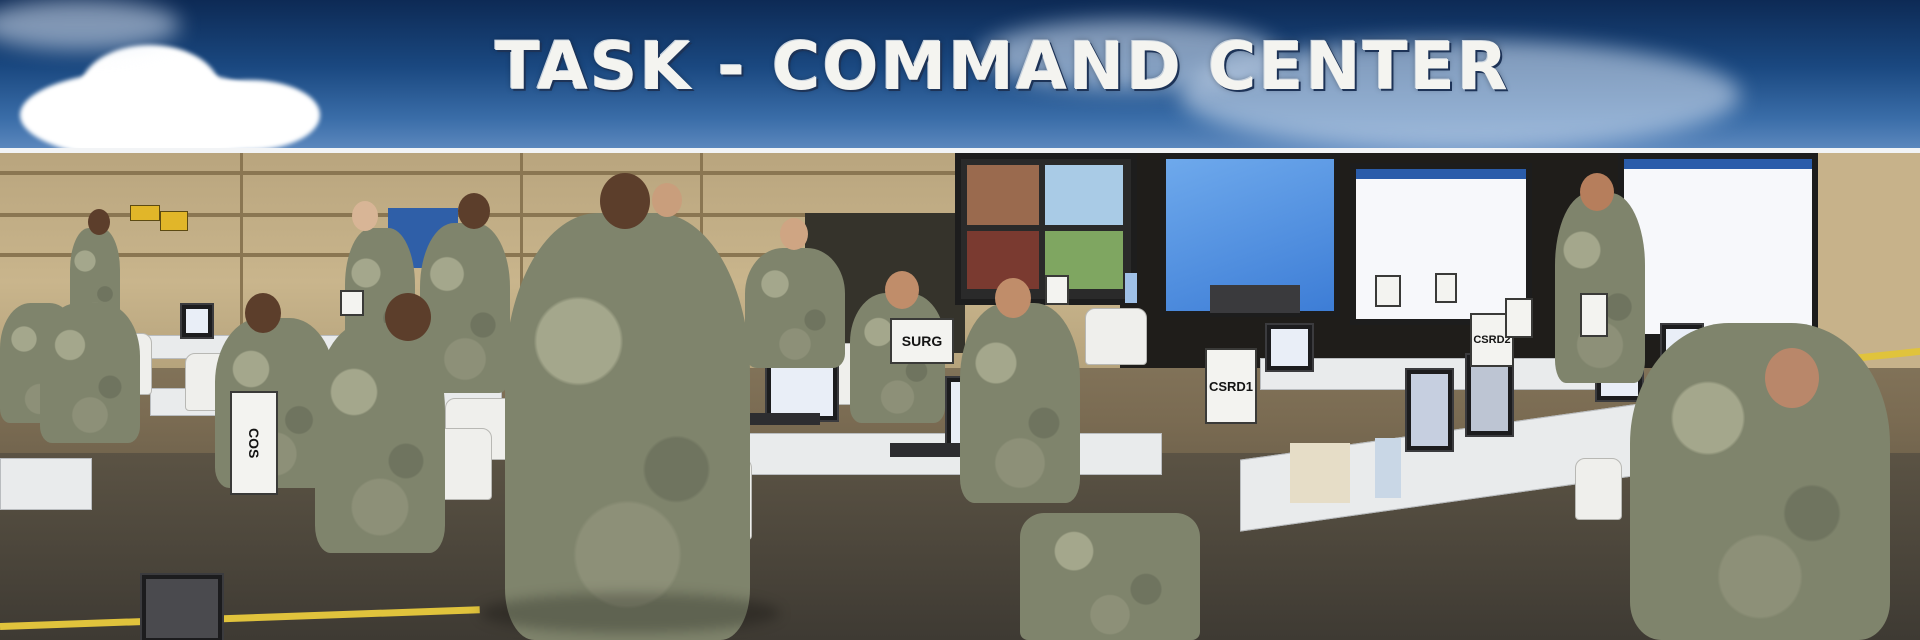 The height and width of the screenshot is (640, 1920). Describe the element at coordinates (1255, 299) in the screenshot. I see `printer` at that location.